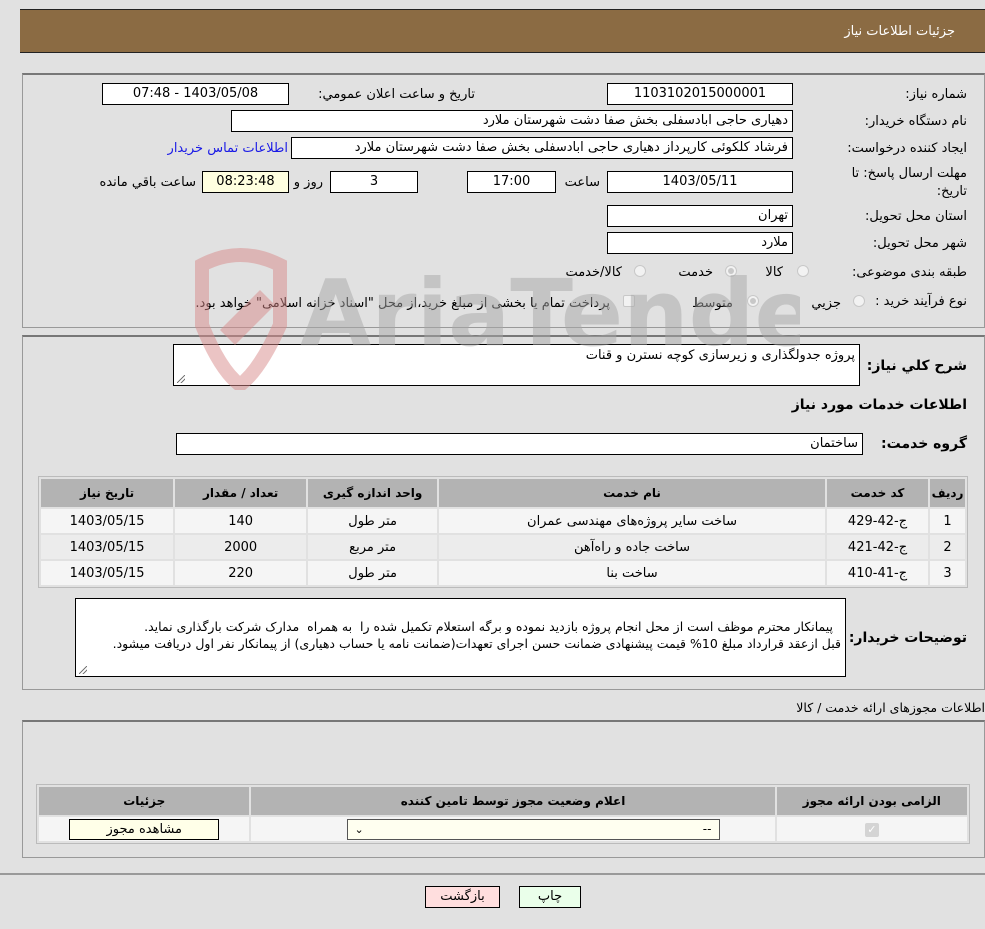 Image resolution: width=985 pixels, height=929 pixels. What do you see at coordinates (947, 521) in the screenshot?
I see `cell-row: 1` at bounding box center [947, 521].